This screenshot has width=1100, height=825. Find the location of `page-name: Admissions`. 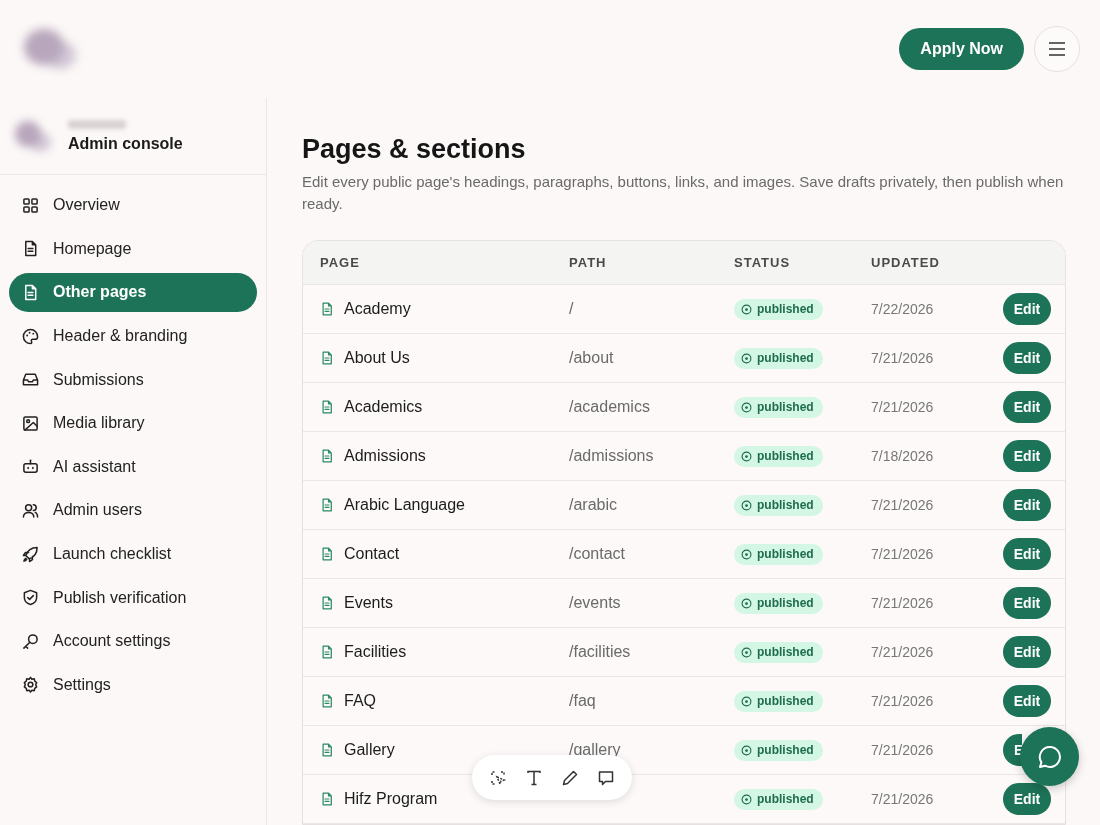

page-name: Admissions is located at coordinates (385, 456).